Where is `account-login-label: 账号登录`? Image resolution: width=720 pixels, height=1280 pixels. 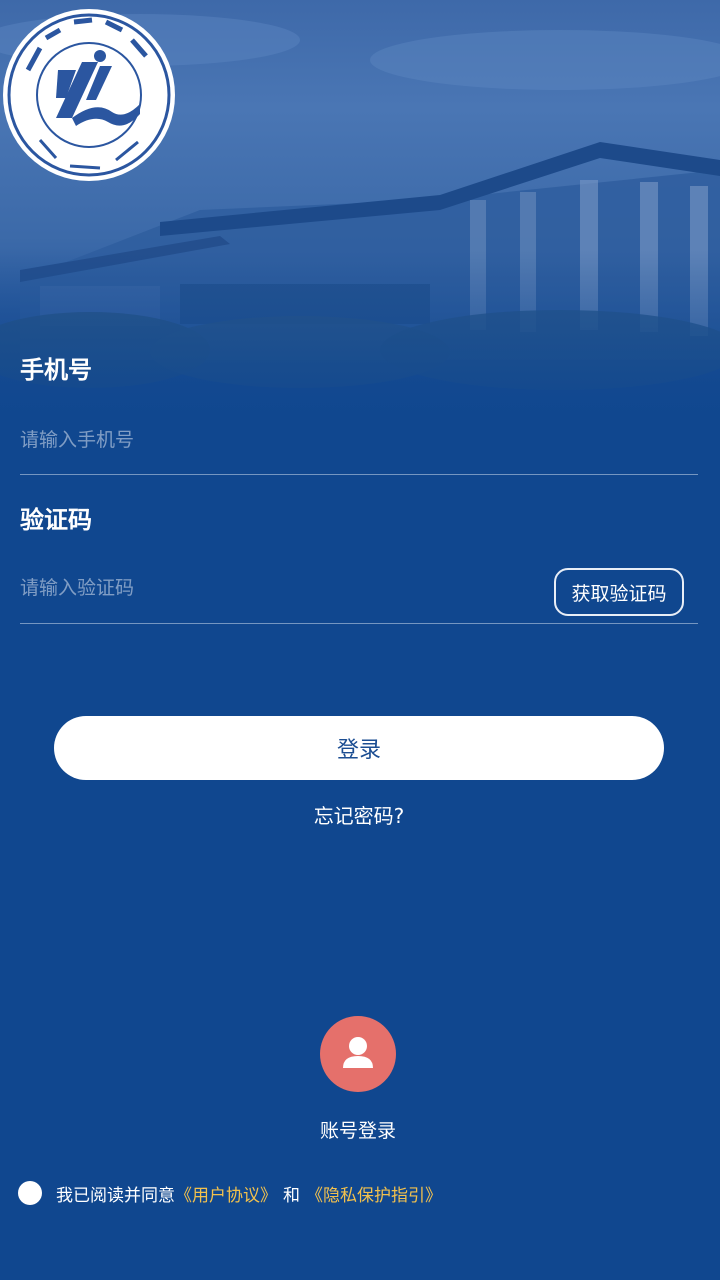
account-login-label: 账号登录 is located at coordinates (358, 1129).